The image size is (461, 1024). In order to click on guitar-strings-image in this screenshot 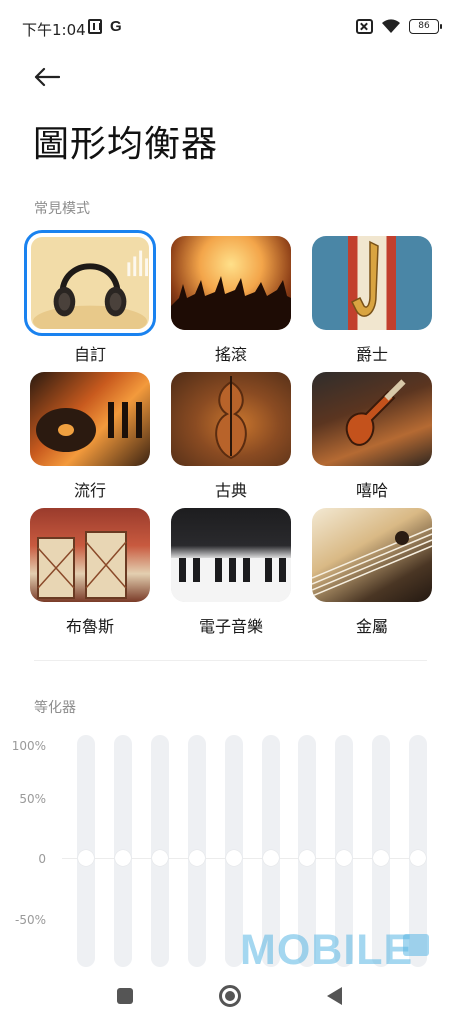, I will do `click(372, 555)`.